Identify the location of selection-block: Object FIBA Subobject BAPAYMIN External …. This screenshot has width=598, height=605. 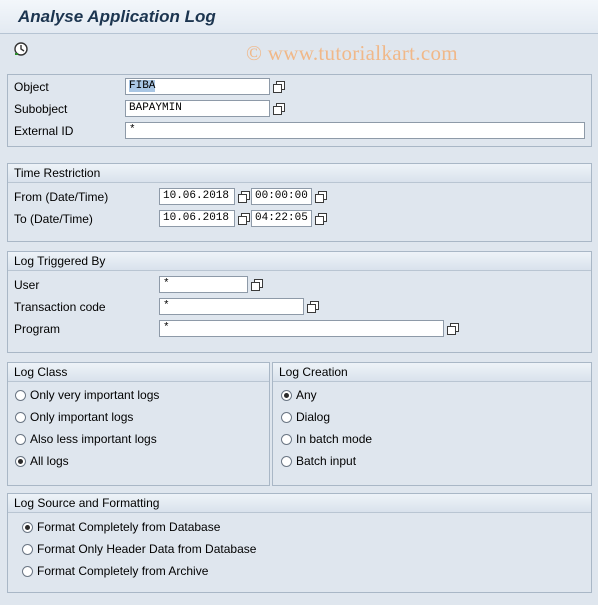
(299, 110).